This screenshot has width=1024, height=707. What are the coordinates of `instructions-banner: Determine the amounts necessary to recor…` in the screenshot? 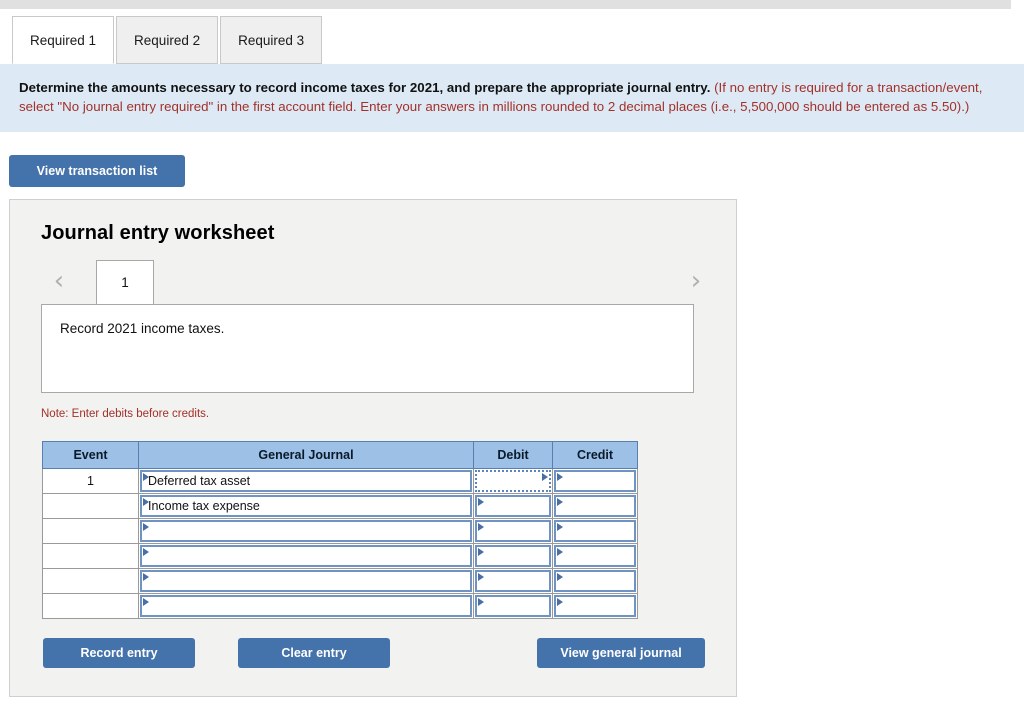 It's located at (512, 98).